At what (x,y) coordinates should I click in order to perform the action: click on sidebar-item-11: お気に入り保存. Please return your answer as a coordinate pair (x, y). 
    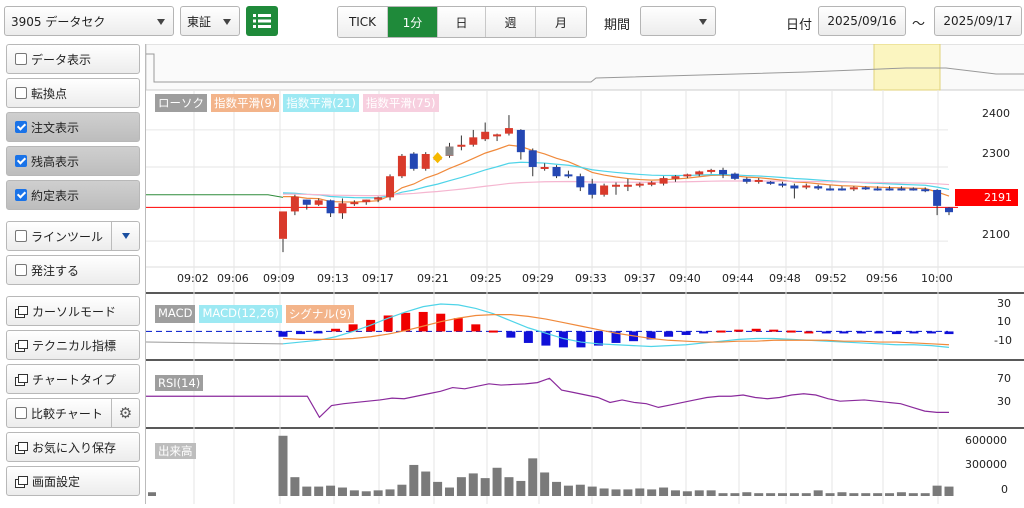
    Looking at the image, I should click on (73, 447).